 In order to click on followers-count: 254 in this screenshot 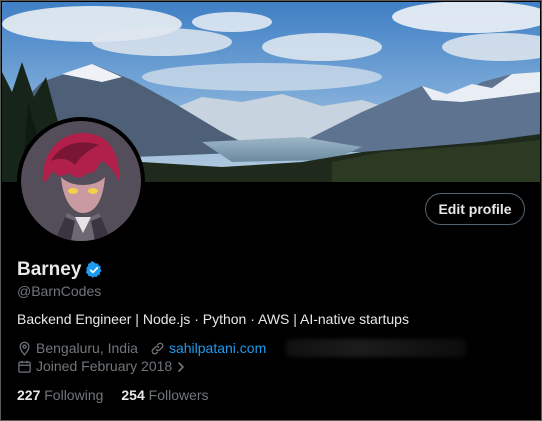, I will do `click(135, 395)`.